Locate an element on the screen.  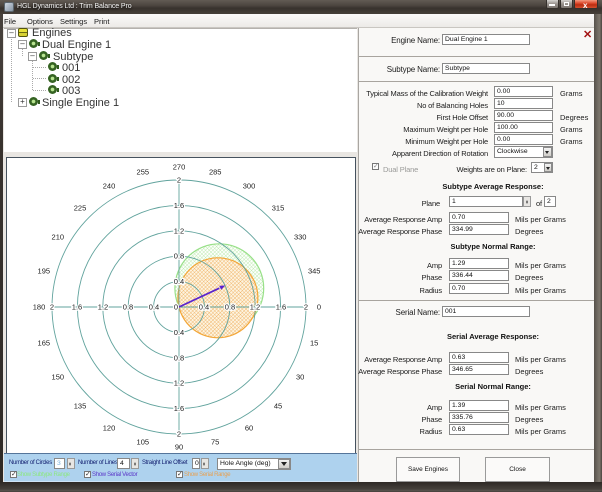
svg-text: 270 is located at coordinates (179, 167).